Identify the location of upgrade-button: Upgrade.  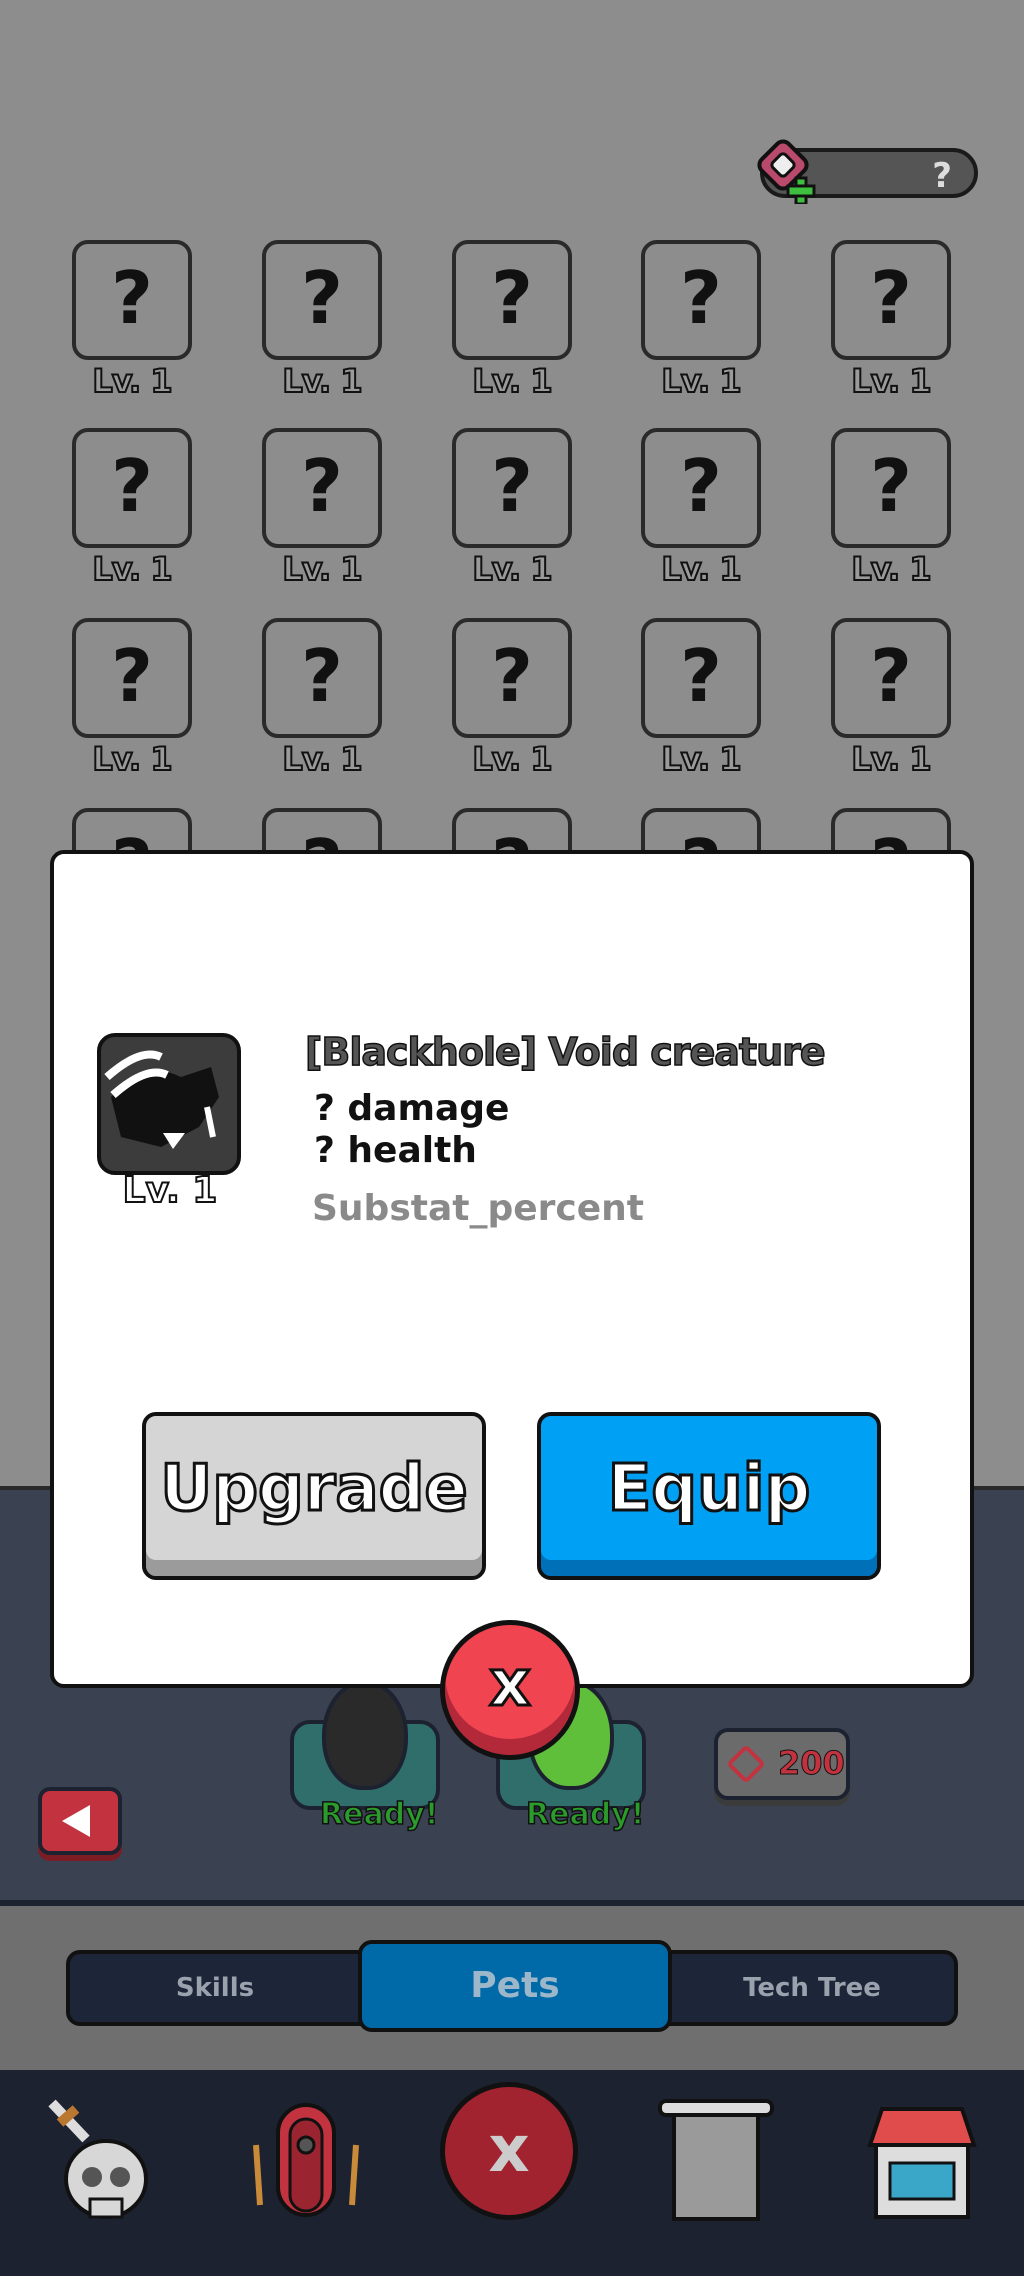
(314, 1496).